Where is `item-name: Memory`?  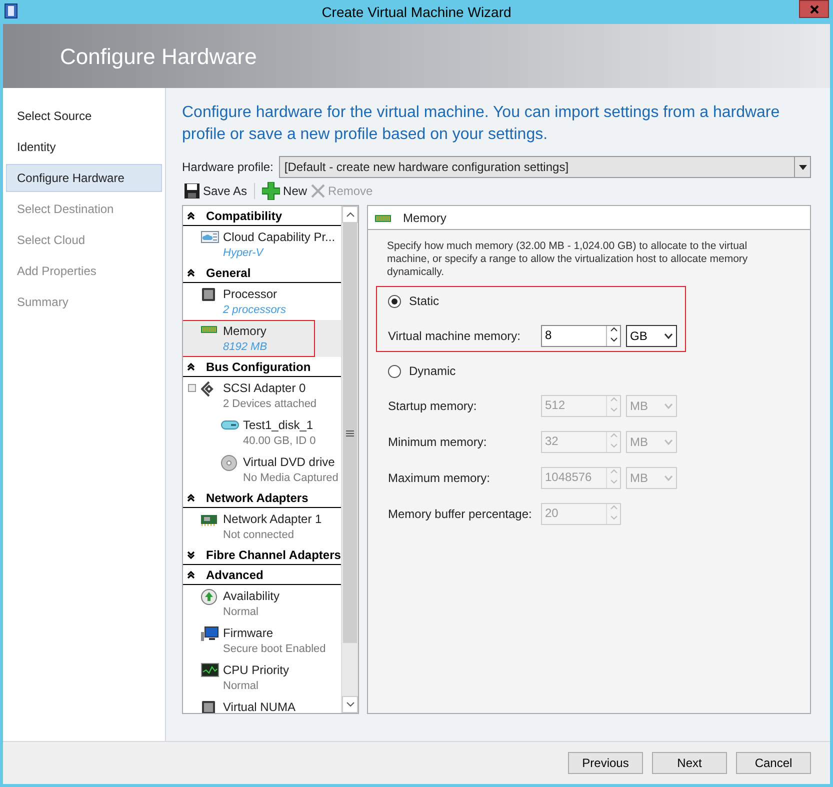 item-name: Memory is located at coordinates (245, 331).